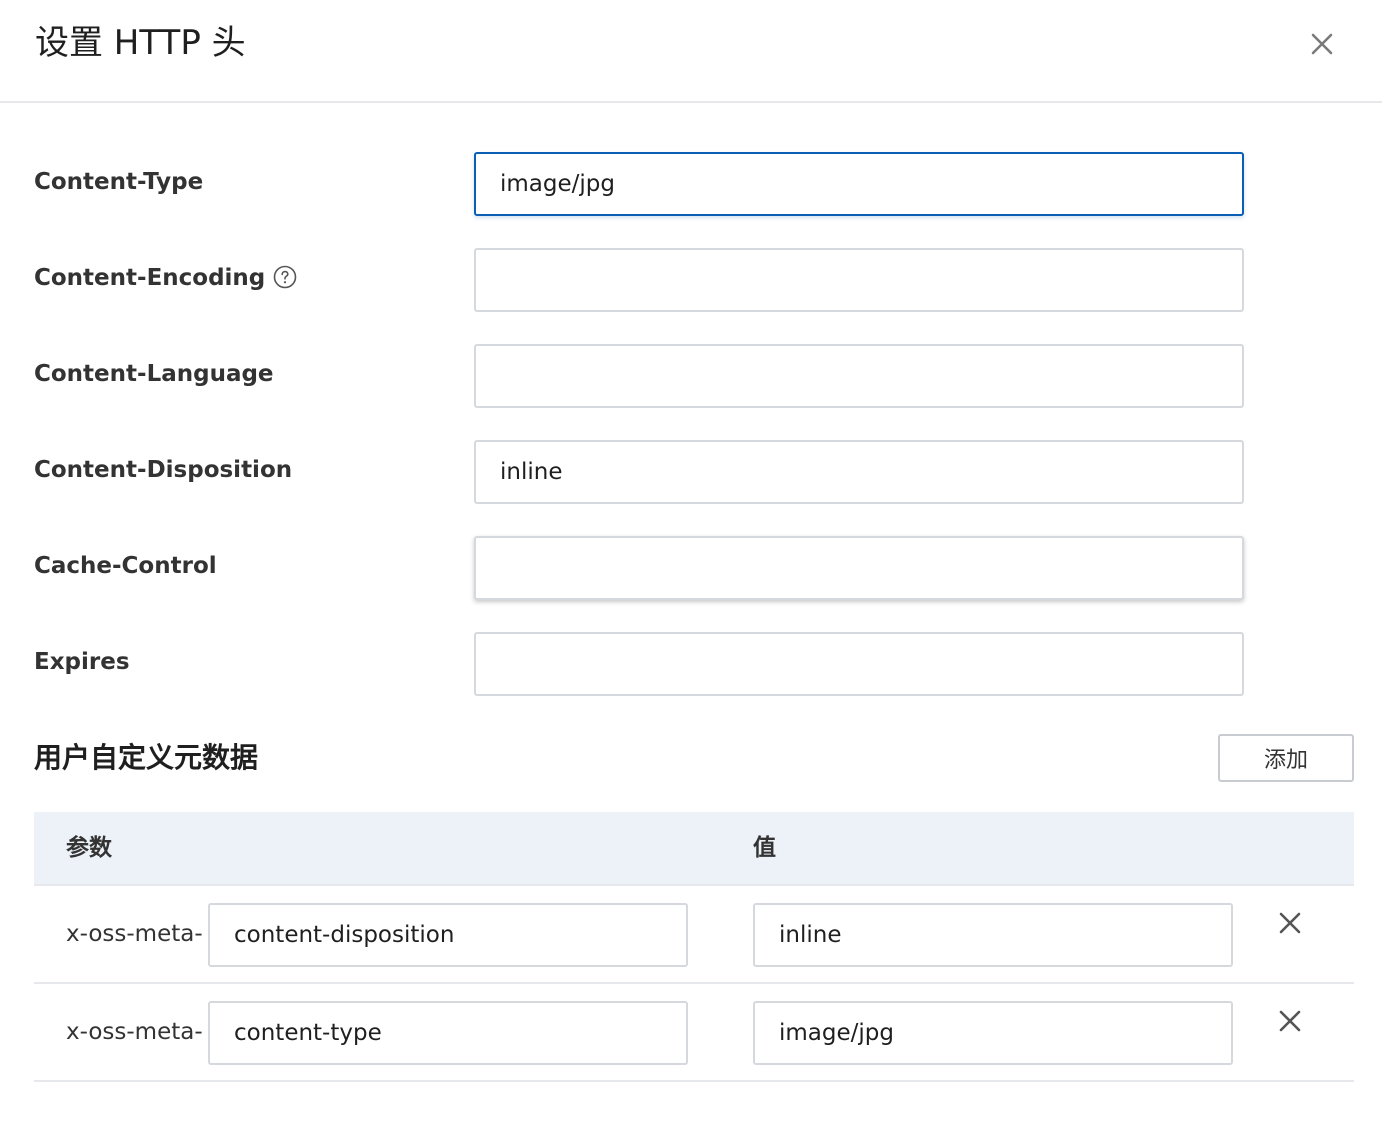  I want to click on content-language-label: Content-Language, so click(154, 374).